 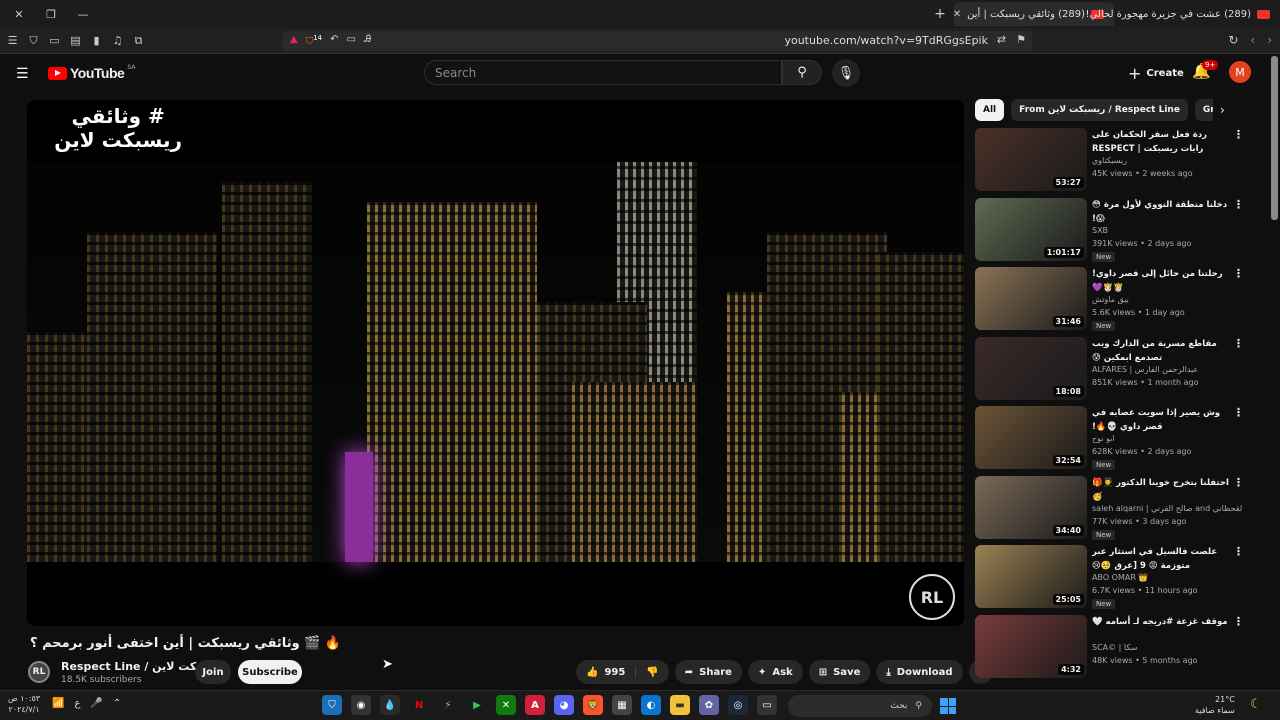 What do you see at coordinates (1167, 230) in the screenshot?
I see `recommendation-channel: SXB` at bounding box center [1167, 230].